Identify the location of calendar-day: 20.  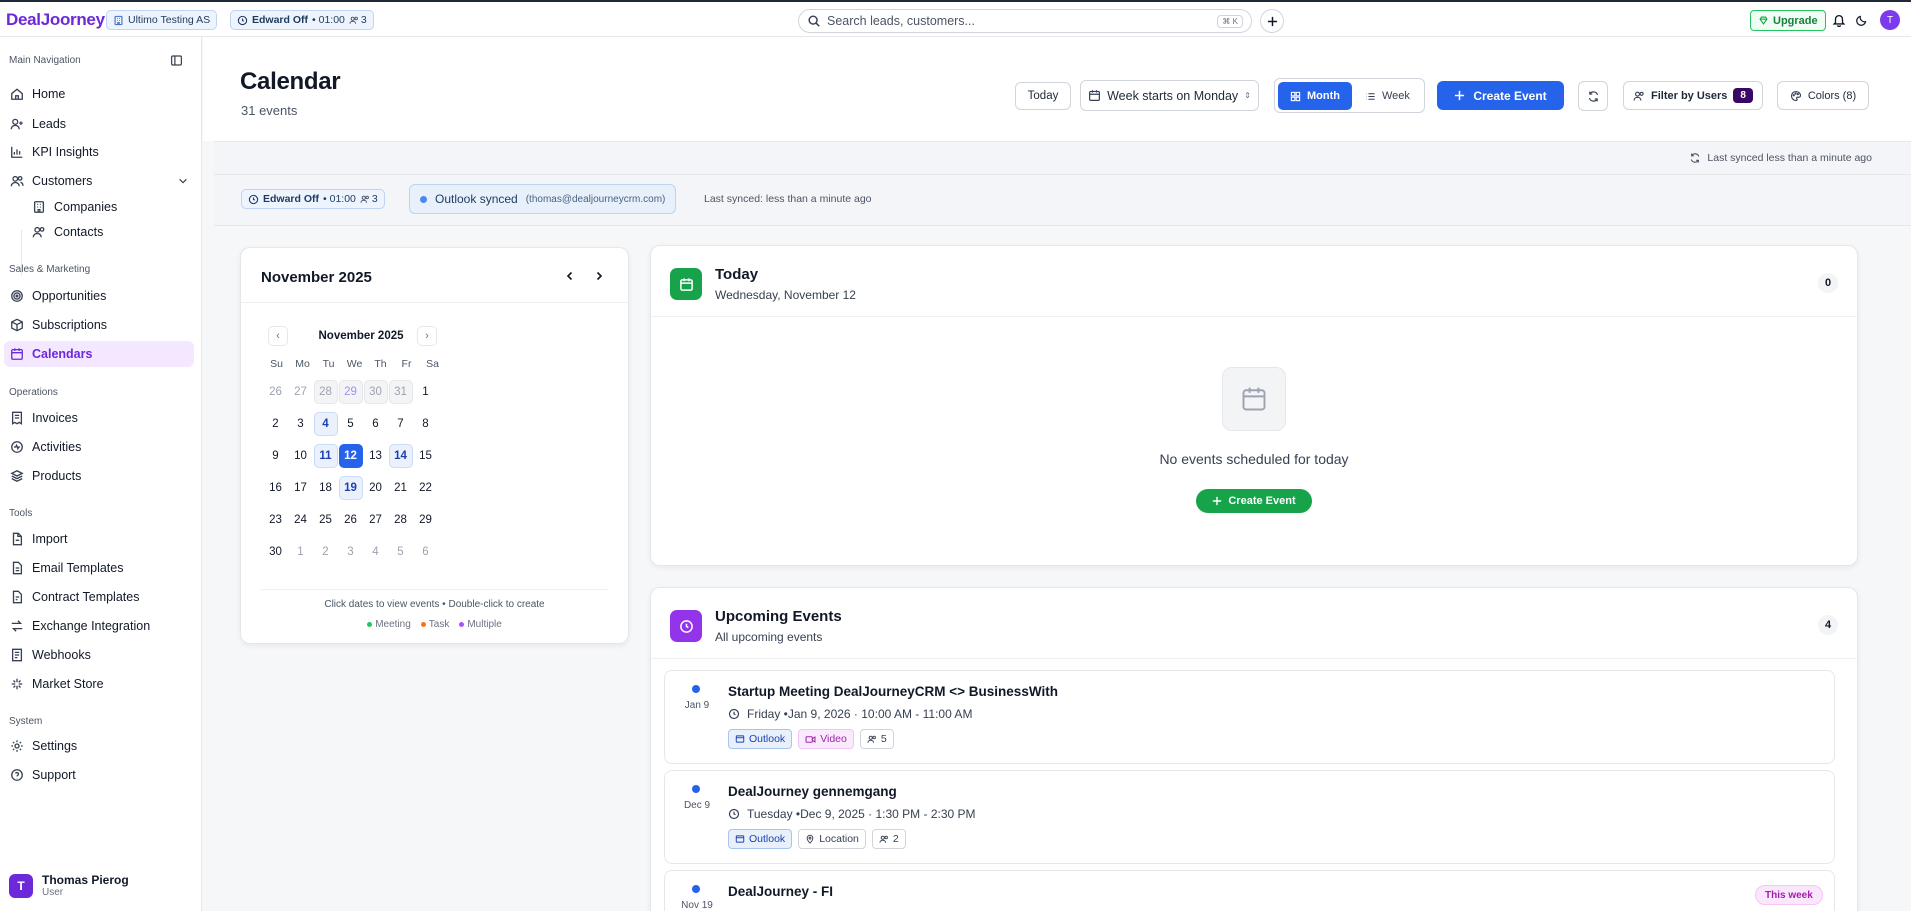
(376, 488).